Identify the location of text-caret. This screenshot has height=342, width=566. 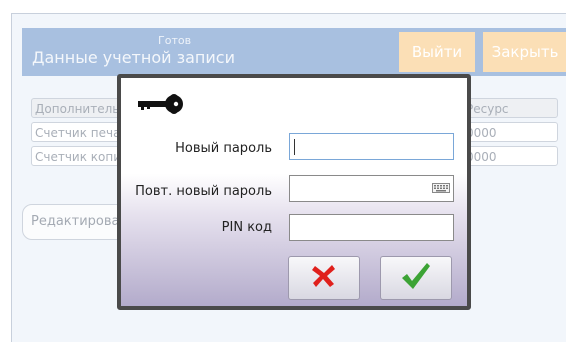
(294, 147).